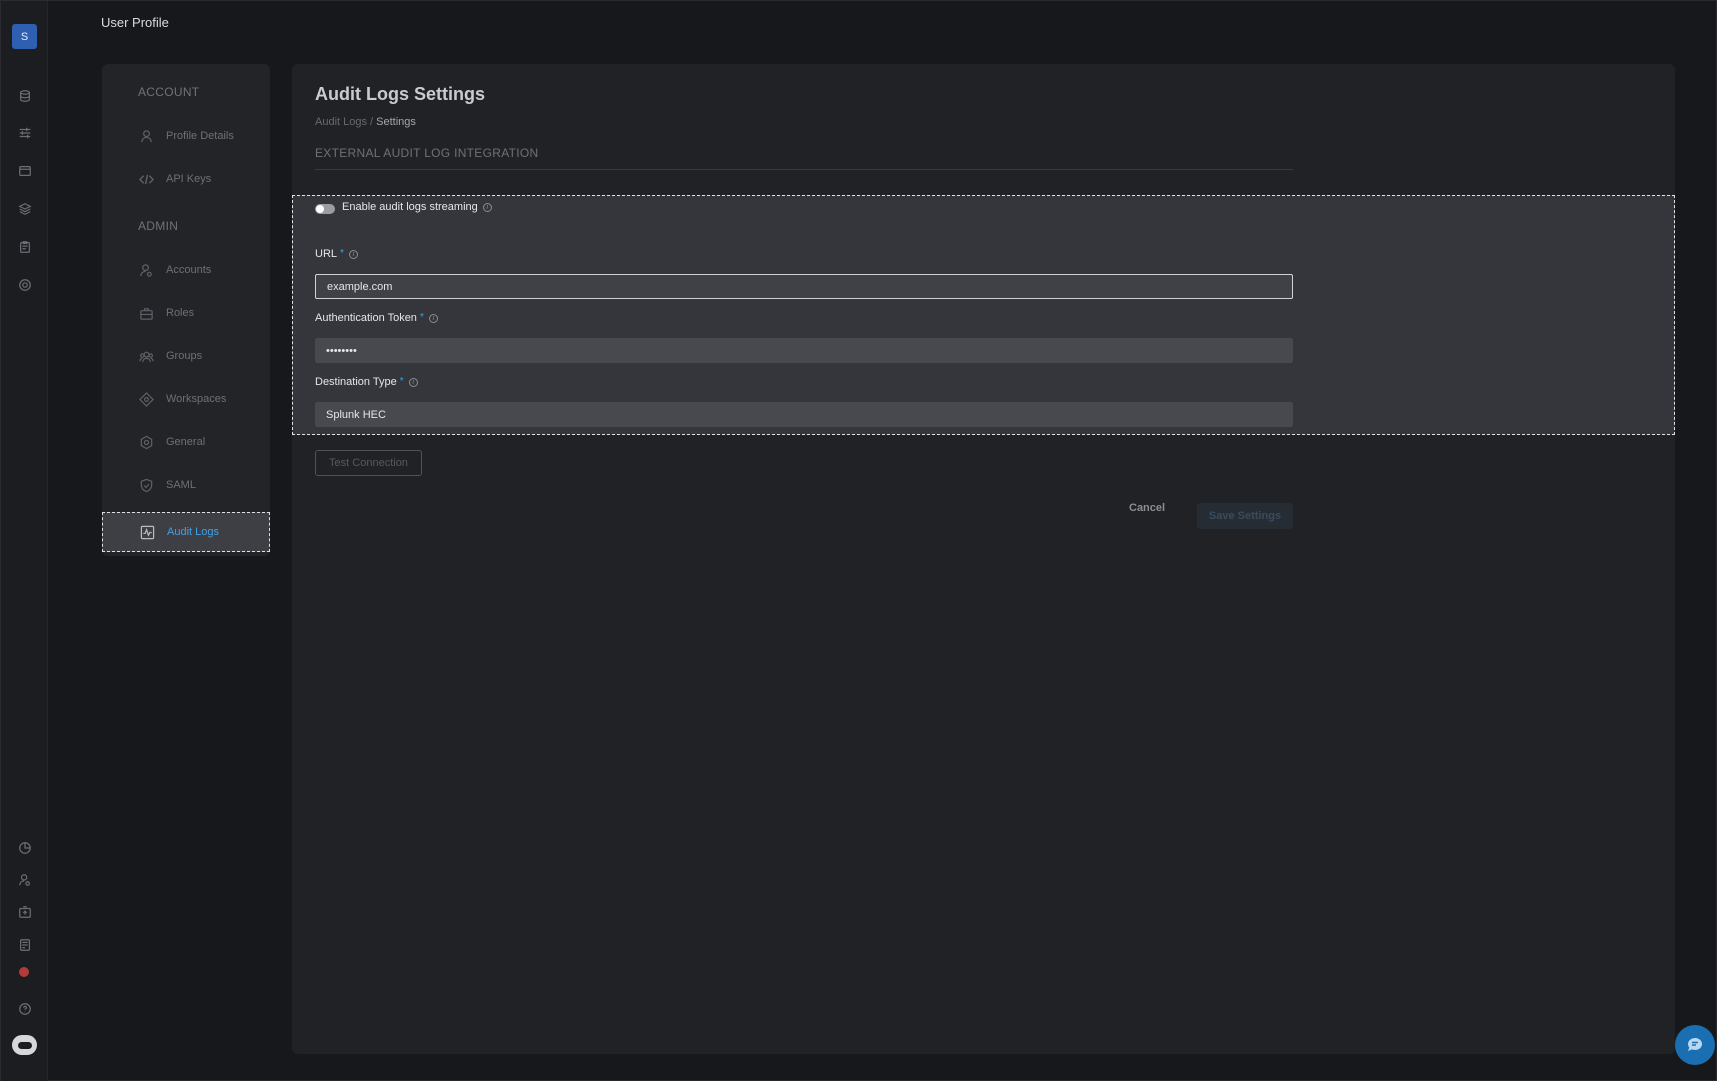 The height and width of the screenshot is (1081, 1717). Describe the element at coordinates (356, 382) in the screenshot. I see `destination-label-text: Destination Type` at that location.